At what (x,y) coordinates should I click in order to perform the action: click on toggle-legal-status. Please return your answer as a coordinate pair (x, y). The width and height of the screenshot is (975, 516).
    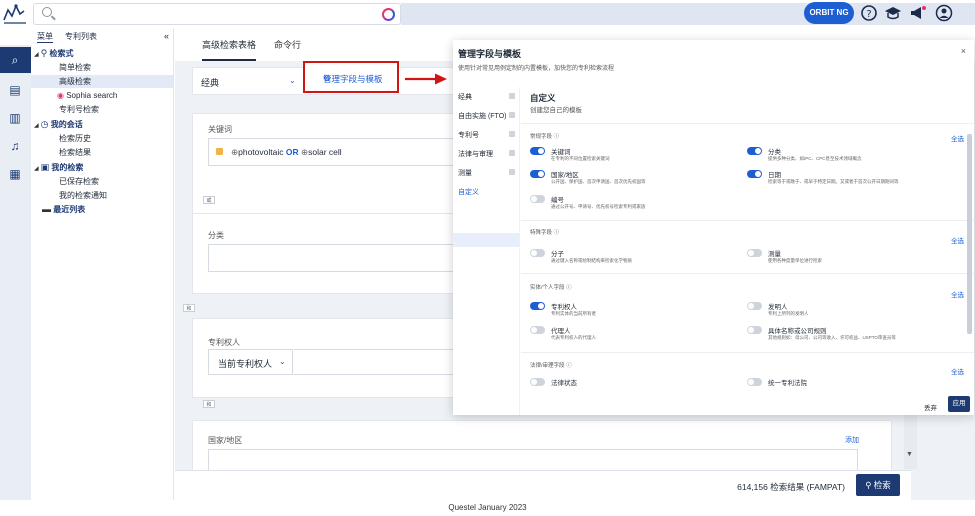
    Looking at the image, I should click on (537, 382).